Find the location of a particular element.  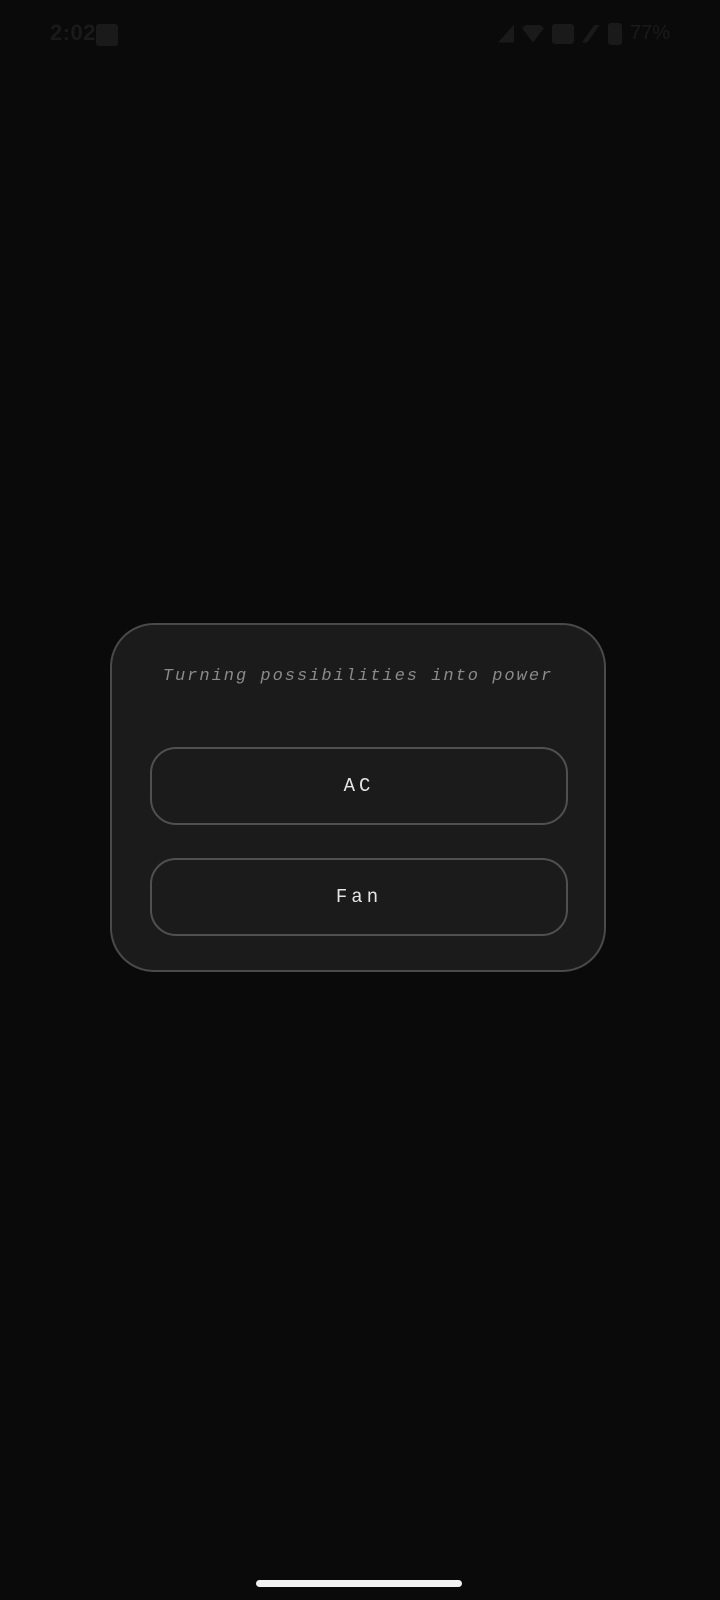

mobile-signal-icon is located at coordinates (590, 33).